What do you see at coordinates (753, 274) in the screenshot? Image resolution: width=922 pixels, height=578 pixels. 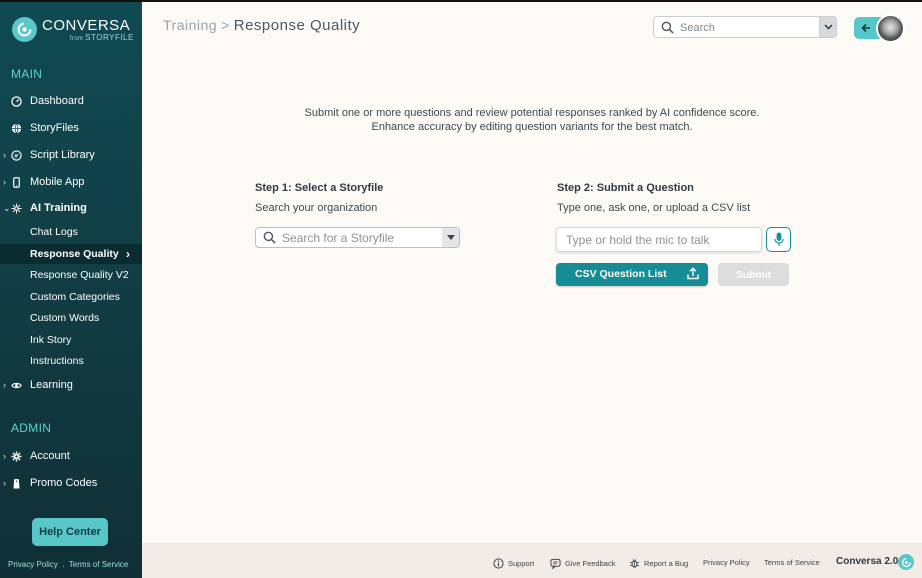 I see `submit-button: Submit` at bounding box center [753, 274].